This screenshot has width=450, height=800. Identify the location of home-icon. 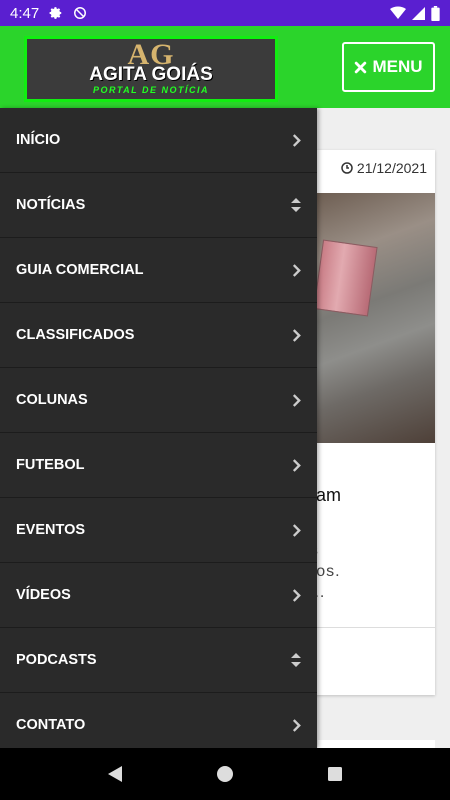
(225, 774).